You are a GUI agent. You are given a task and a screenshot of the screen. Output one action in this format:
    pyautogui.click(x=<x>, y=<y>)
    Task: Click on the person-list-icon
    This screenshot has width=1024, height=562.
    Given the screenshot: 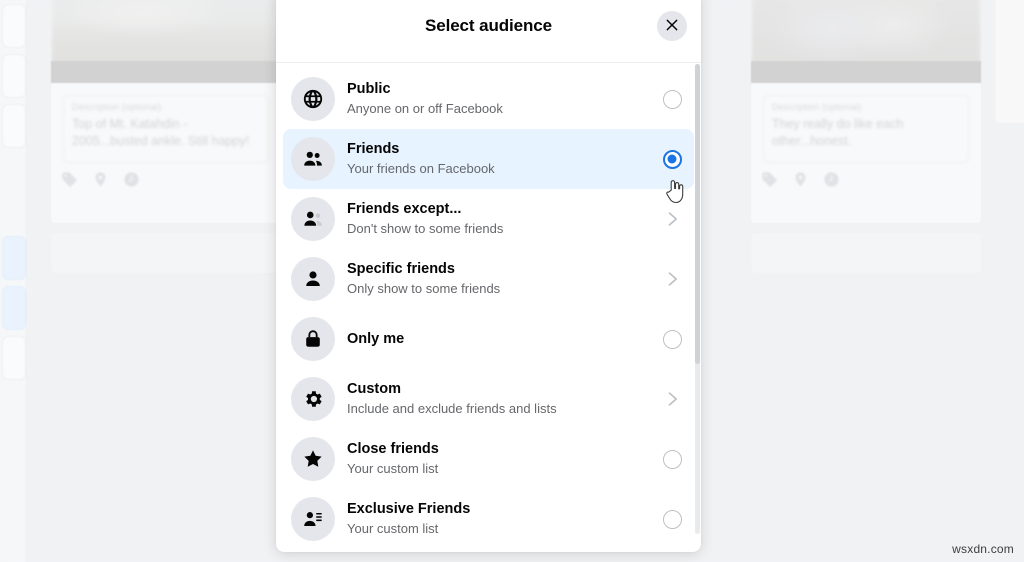 What is the action you would take?
    pyautogui.click(x=313, y=519)
    